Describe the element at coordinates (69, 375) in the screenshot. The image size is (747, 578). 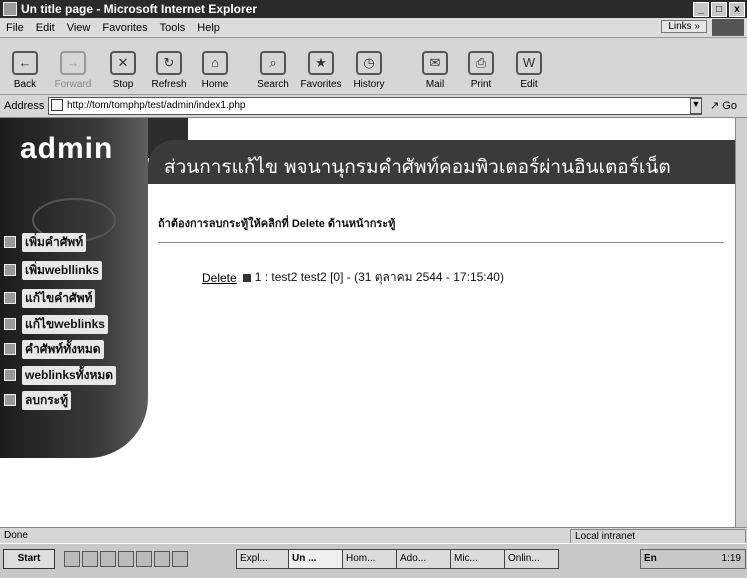
I see `sidebar-item-label: weblinksทั้งหมด` at that location.